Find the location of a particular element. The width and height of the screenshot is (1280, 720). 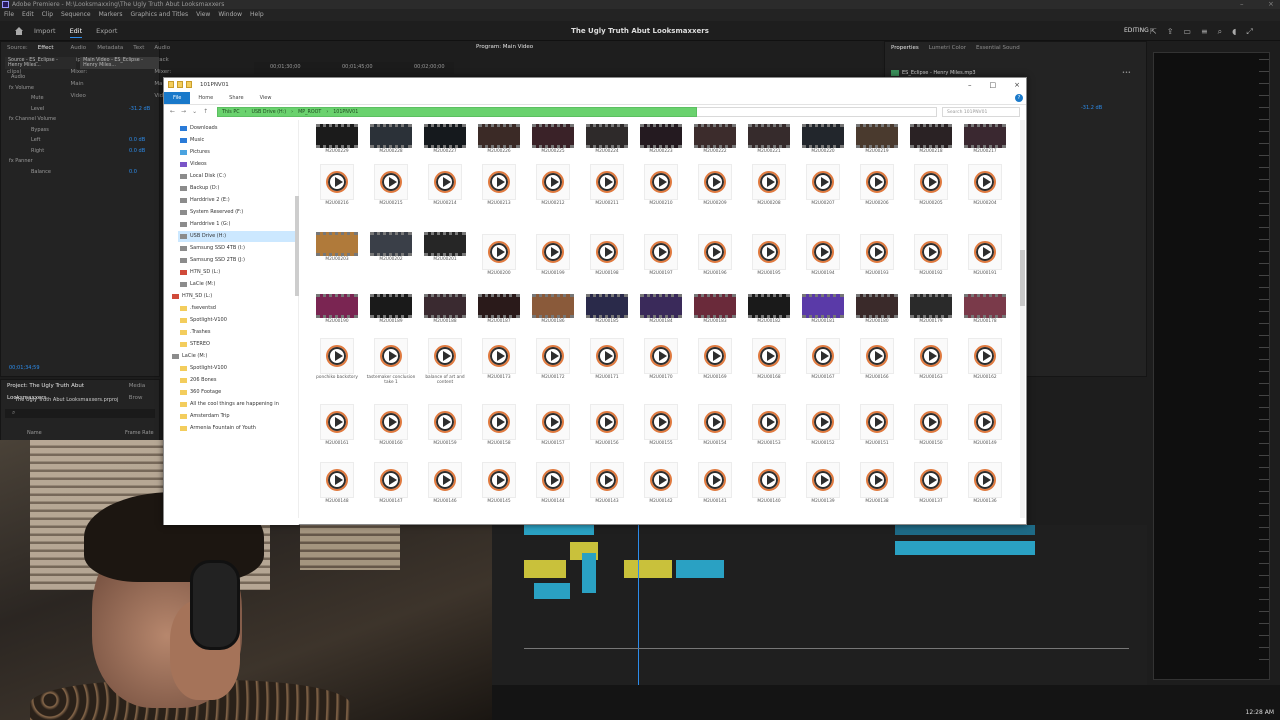

scrollbar-thumb is located at coordinates (1022, 278).